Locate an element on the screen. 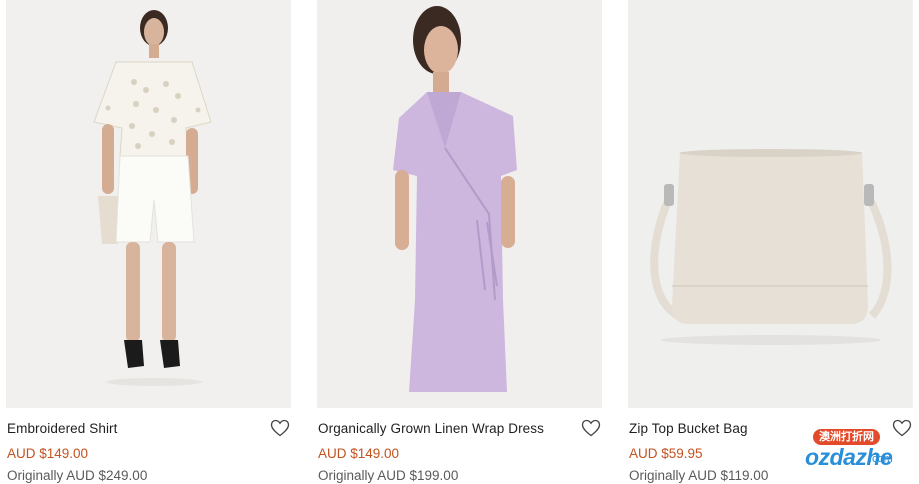 The image size is (919, 484). sale-price: AUD $59.95 is located at coordinates (666, 453).